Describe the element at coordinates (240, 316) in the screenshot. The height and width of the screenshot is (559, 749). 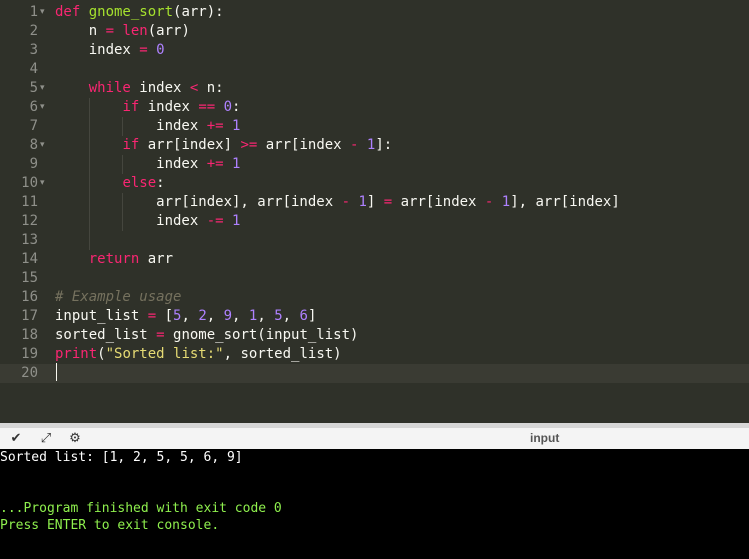
I see `code-token: ,` at that location.